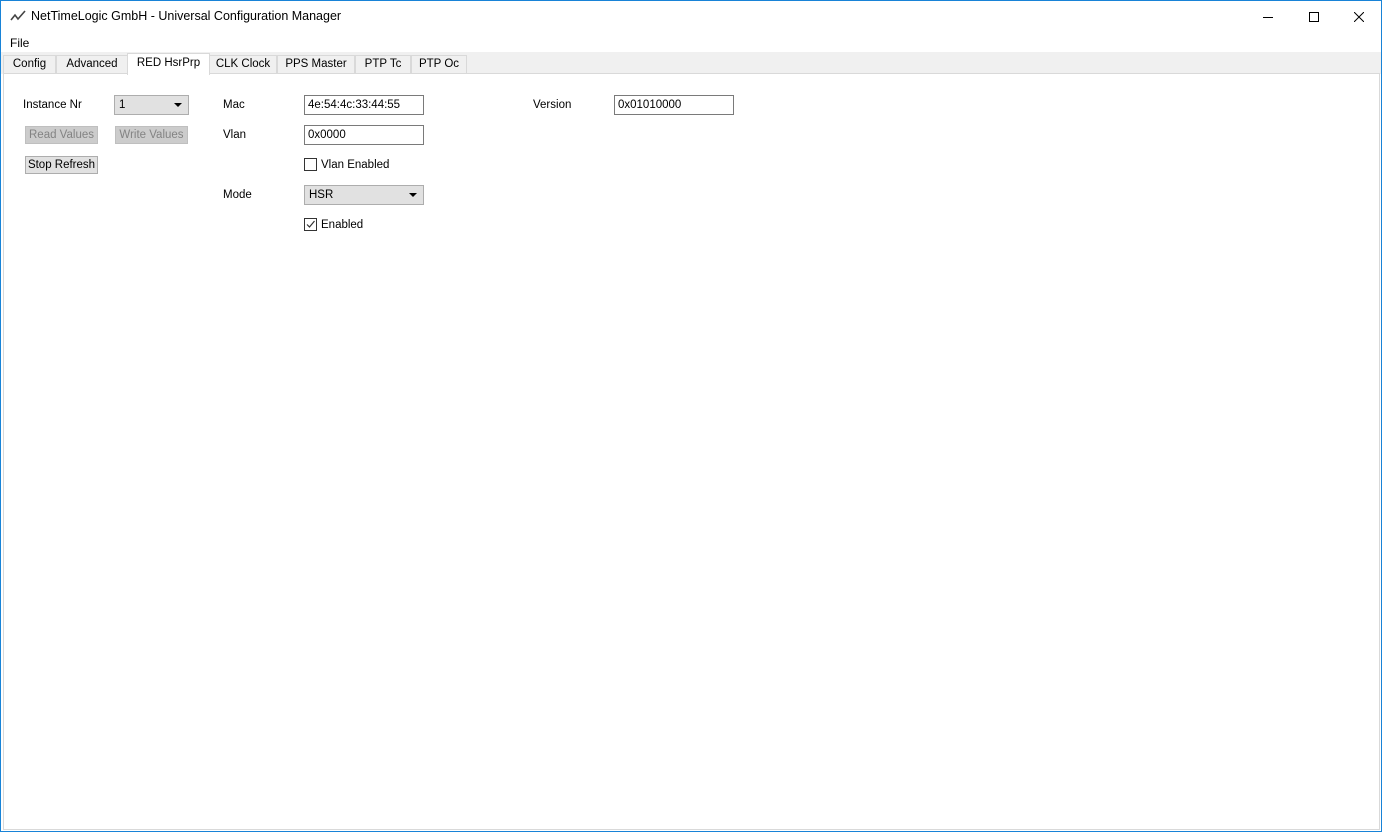 The height and width of the screenshot is (832, 1382). I want to click on close-button, so click(1359, 16).